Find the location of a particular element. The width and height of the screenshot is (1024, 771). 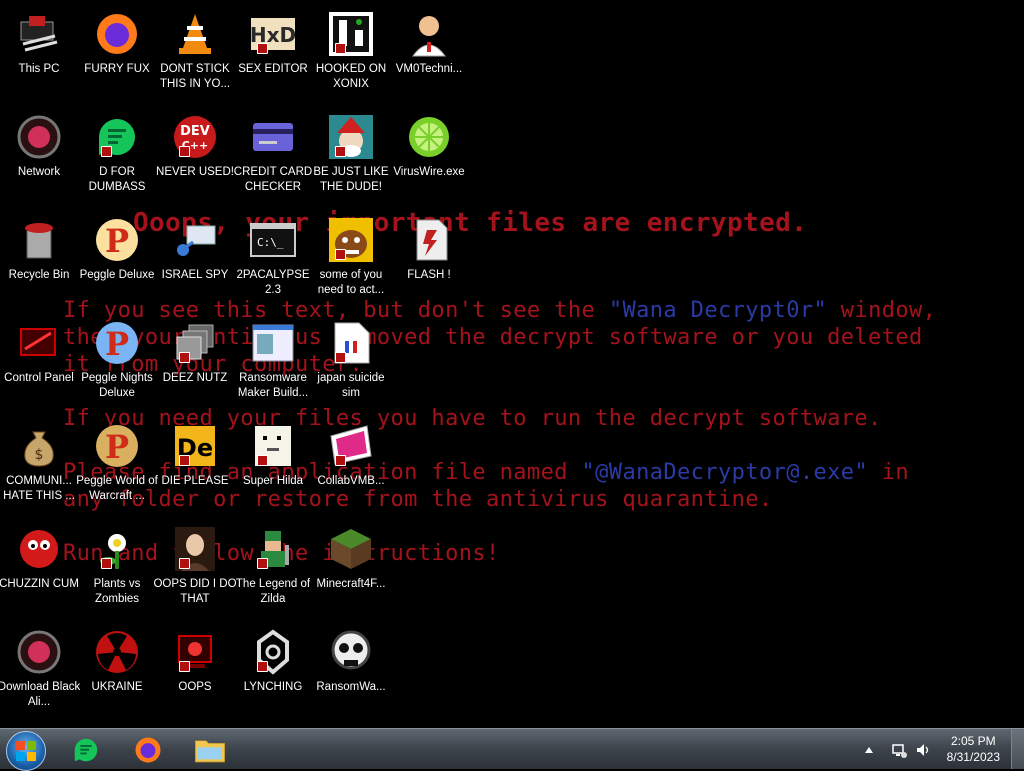

speaker-icon is located at coordinates (923, 750).